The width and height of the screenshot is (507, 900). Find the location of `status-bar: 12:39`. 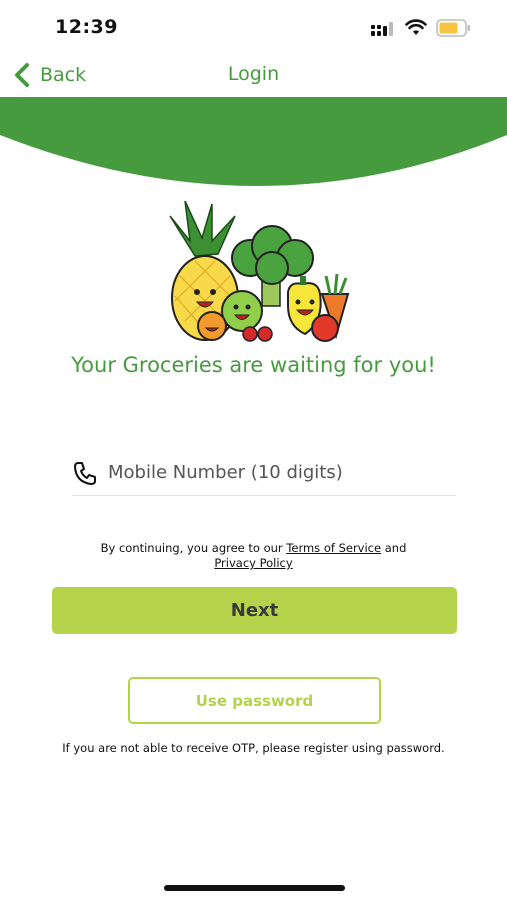

status-bar: 12:39 is located at coordinates (253, 26).